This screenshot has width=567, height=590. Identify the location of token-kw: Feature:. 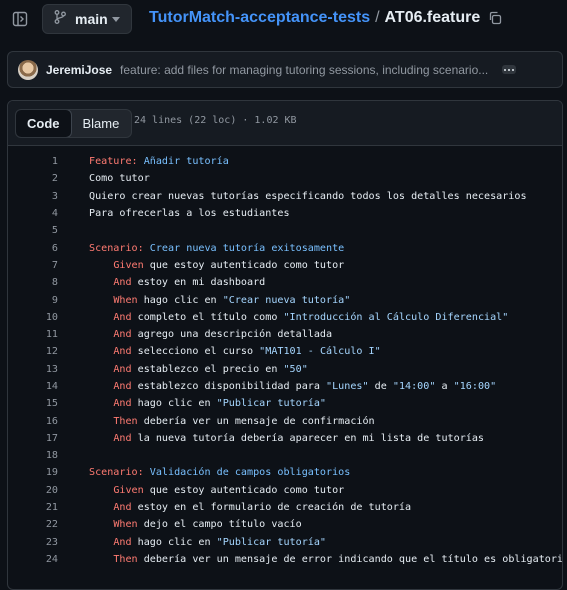
(113, 162).